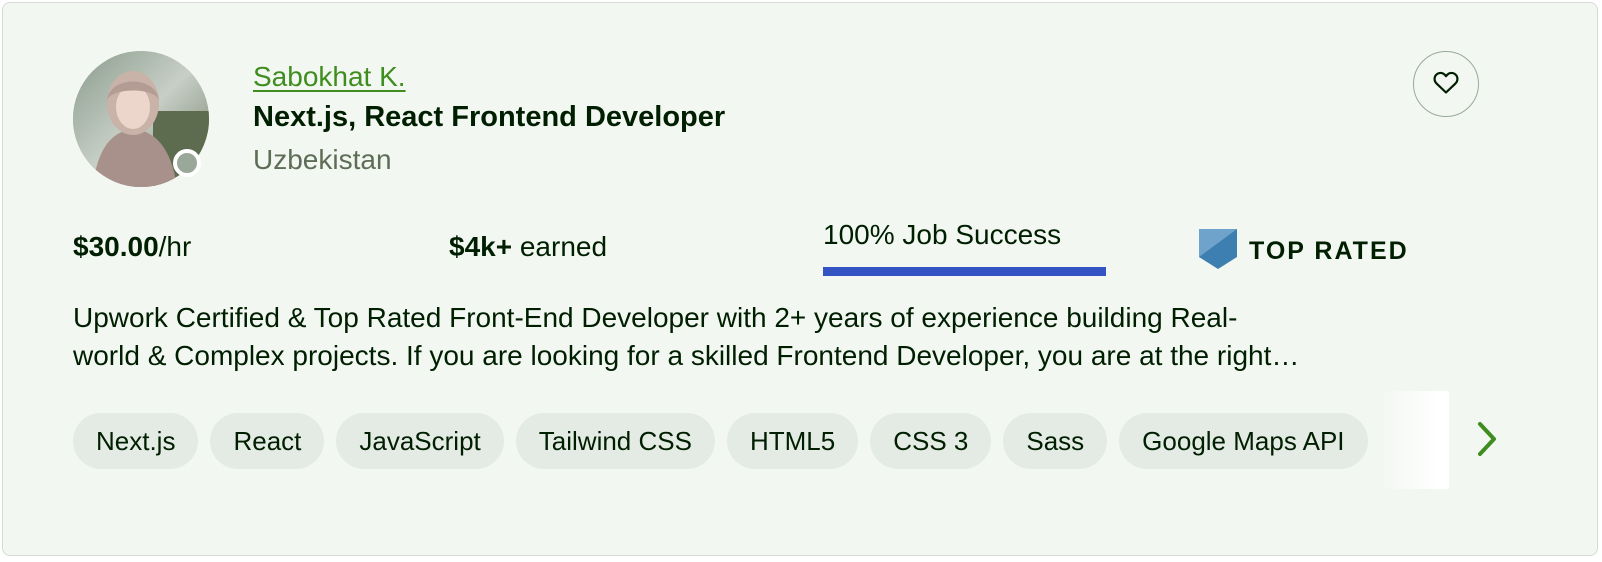 The height and width of the screenshot is (562, 1602). What do you see at coordinates (481, 246) in the screenshot?
I see `earned-amount: $4k+` at bounding box center [481, 246].